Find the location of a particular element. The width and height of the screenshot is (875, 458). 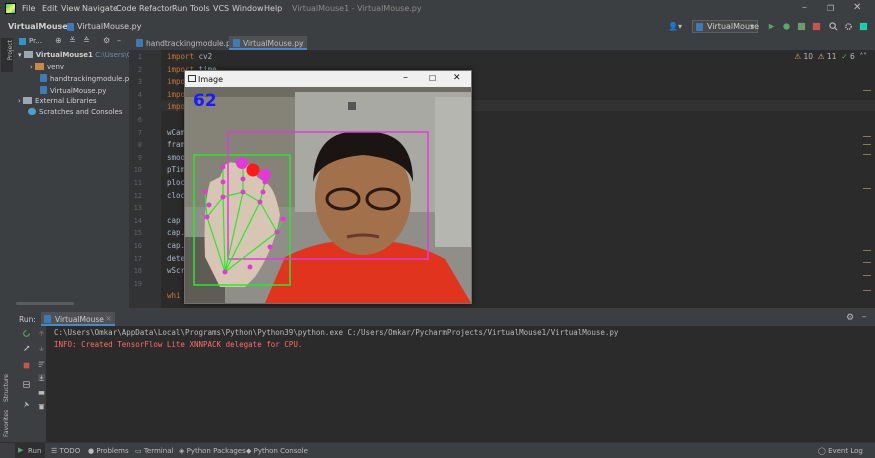

tree-item-external-libraries: › External Libraries is located at coordinates (57, 101).